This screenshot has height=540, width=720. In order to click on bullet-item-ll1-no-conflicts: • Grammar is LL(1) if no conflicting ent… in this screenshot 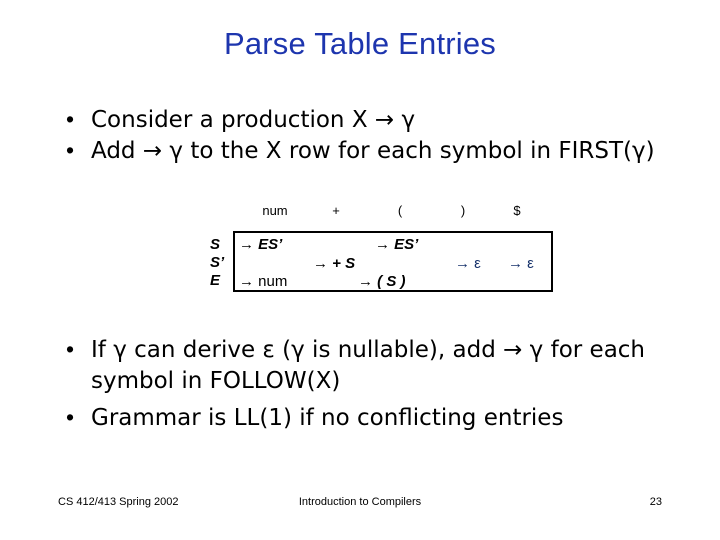, I will do `click(366, 417)`.